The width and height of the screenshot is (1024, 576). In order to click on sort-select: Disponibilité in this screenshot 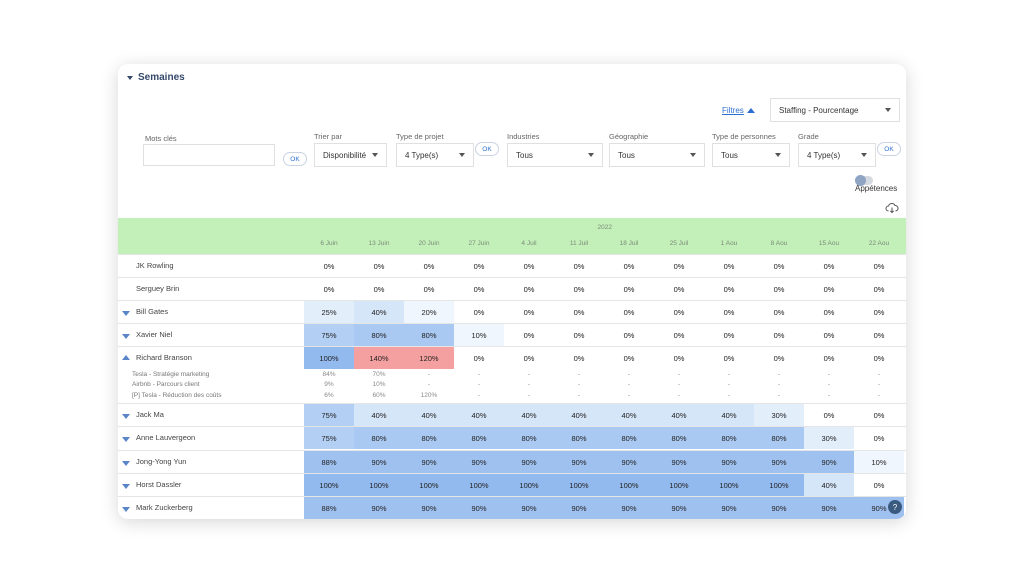, I will do `click(350, 155)`.